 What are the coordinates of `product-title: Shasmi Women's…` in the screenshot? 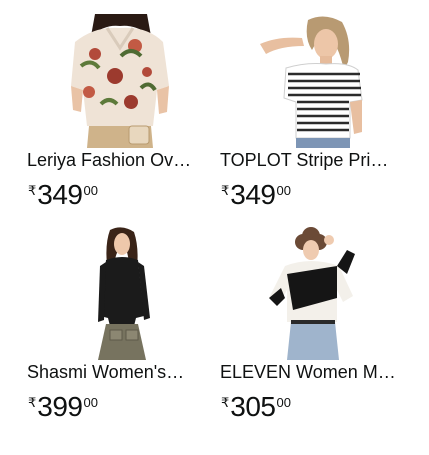 It's located at (118, 372).